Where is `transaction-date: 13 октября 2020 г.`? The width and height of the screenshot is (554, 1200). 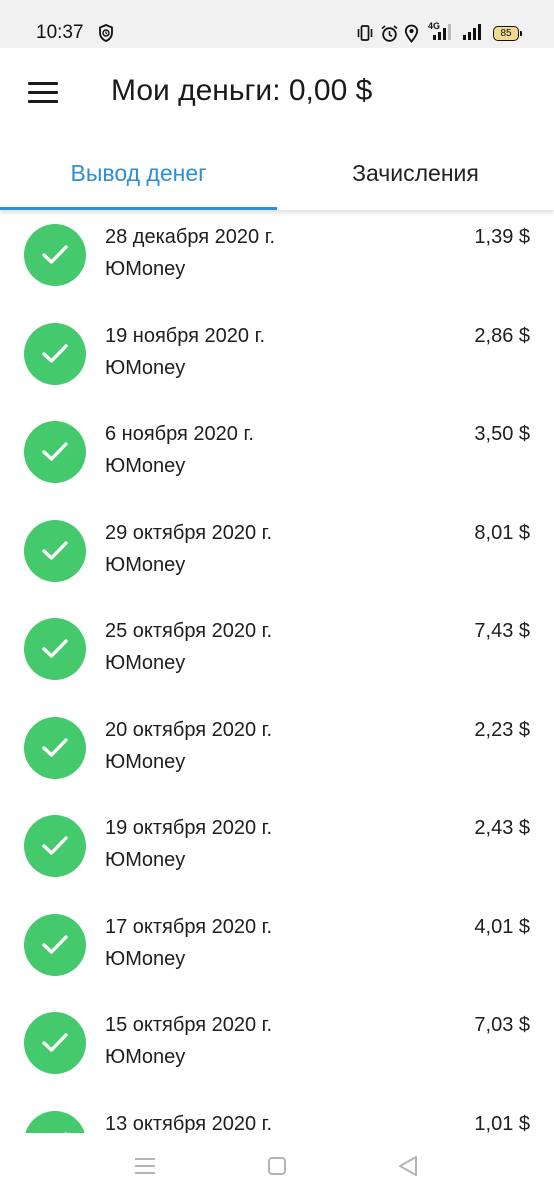 transaction-date: 13 октября 2020 г. is located at coordinates (189, 1123).